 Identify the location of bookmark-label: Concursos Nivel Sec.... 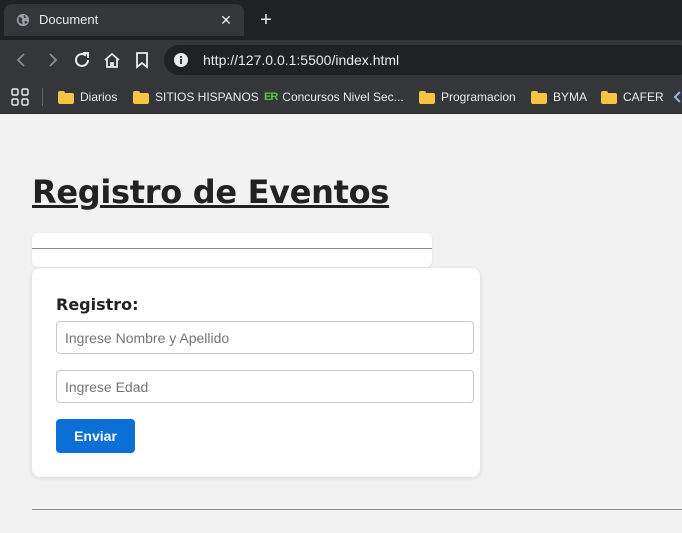
(343, 97).